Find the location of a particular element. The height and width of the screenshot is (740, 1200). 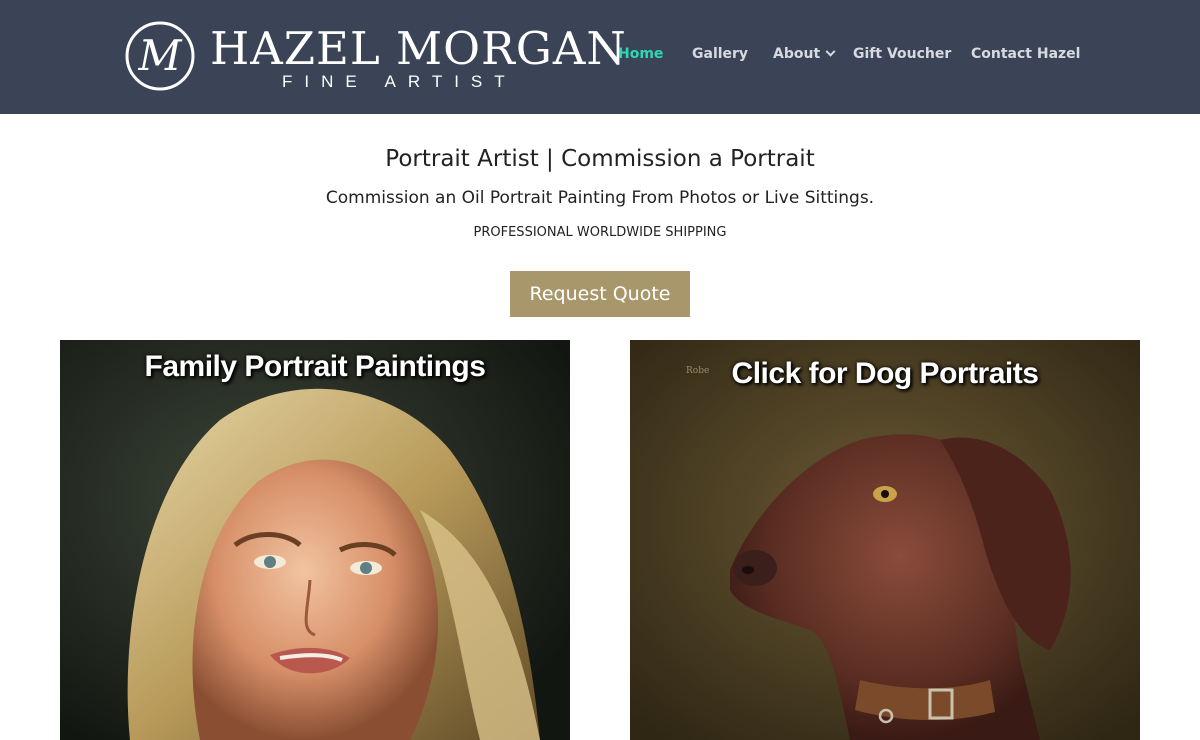

page-title: Portrait Artist | Commission a Portrait is located at coordinates (600, 159).